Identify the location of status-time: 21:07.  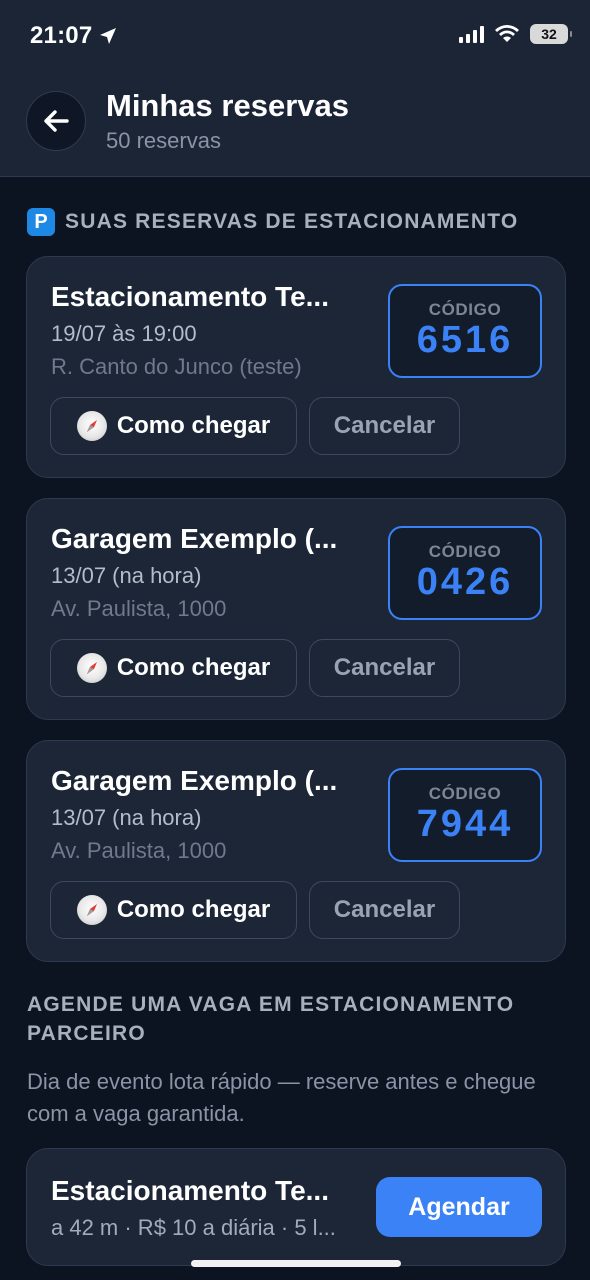
(74, 36).